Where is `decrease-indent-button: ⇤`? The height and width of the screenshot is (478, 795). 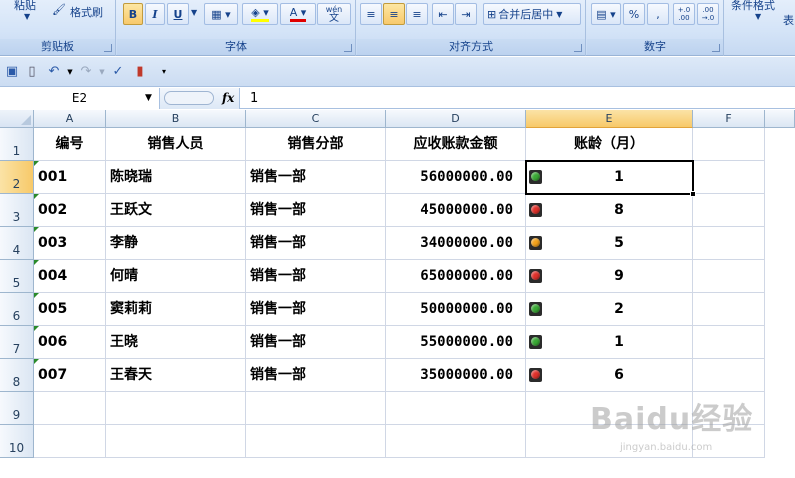 decrease-indent-button: ⇤ is located at coordinates (443, 14).